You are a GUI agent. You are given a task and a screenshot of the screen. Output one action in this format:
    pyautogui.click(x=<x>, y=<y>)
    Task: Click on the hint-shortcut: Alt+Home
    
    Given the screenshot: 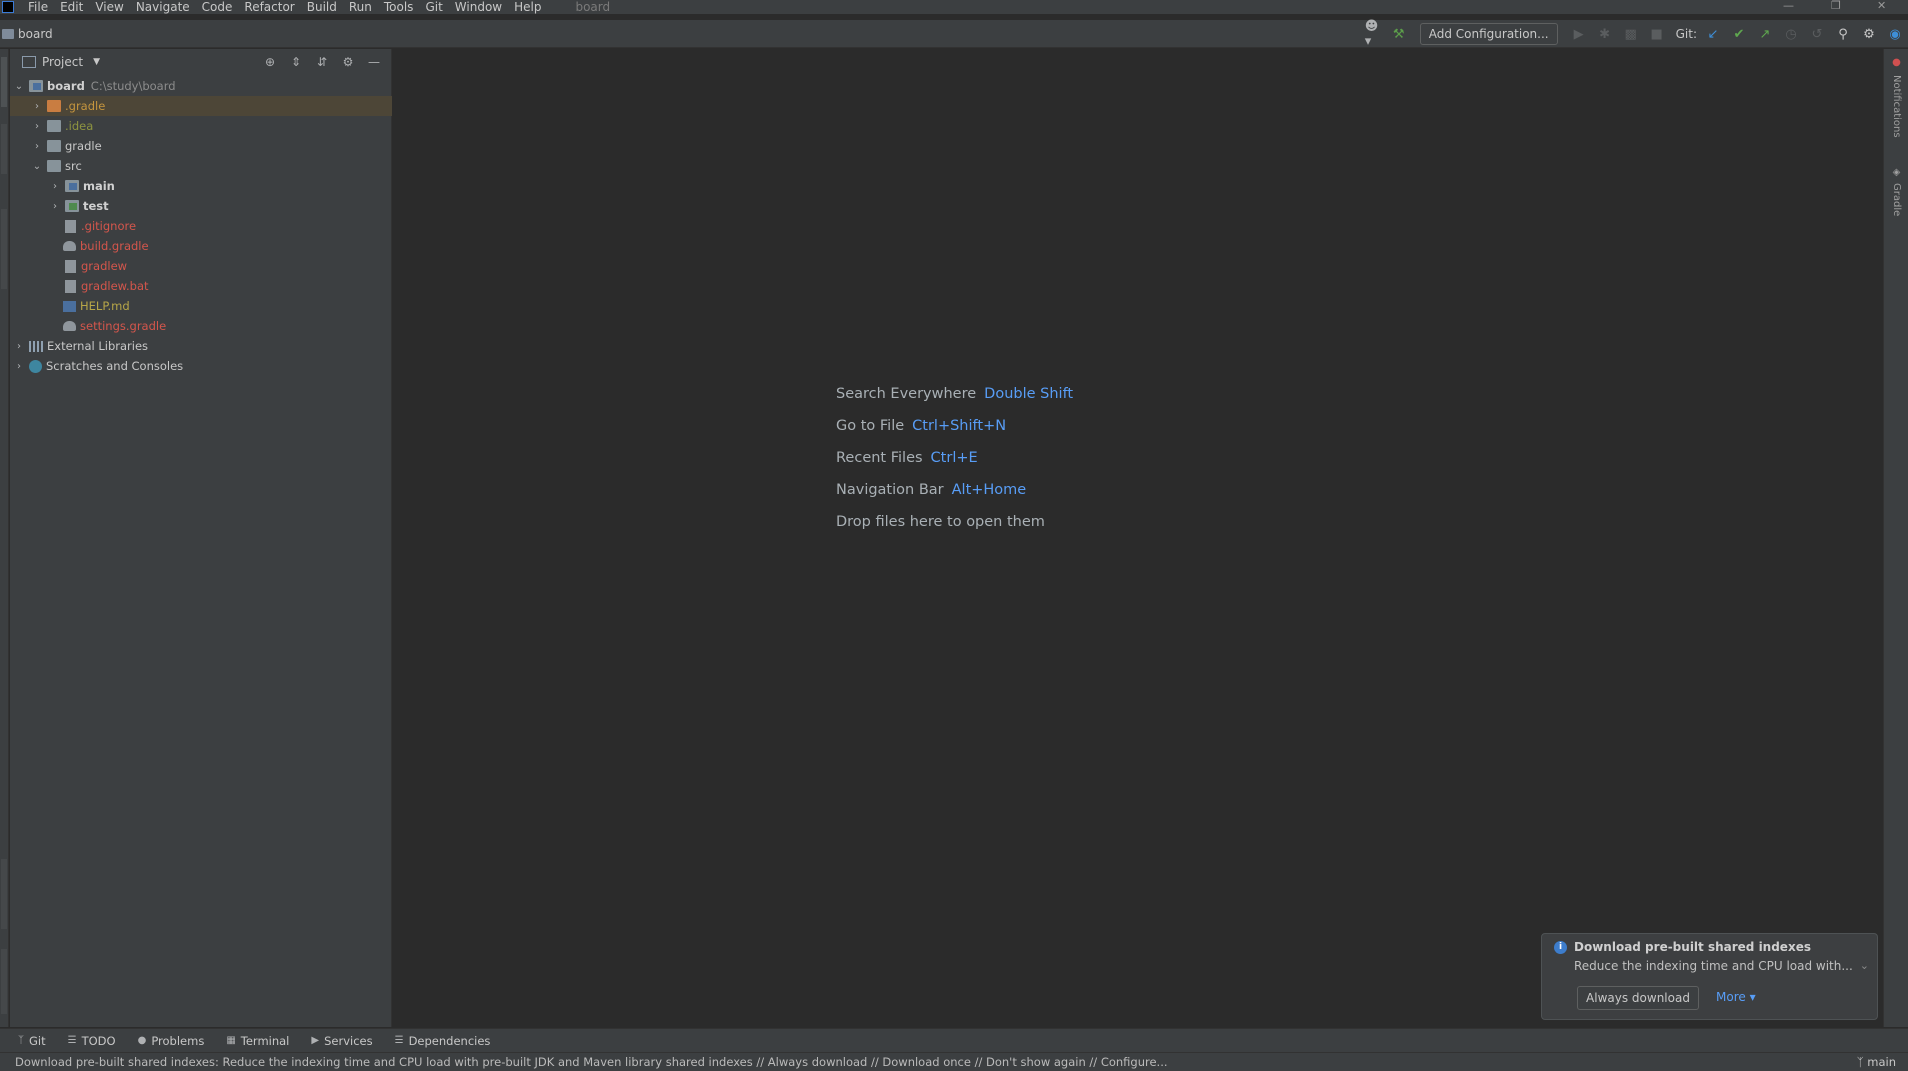 What is the action you would take?
    pyautogui.click(x=989, y=490)
    